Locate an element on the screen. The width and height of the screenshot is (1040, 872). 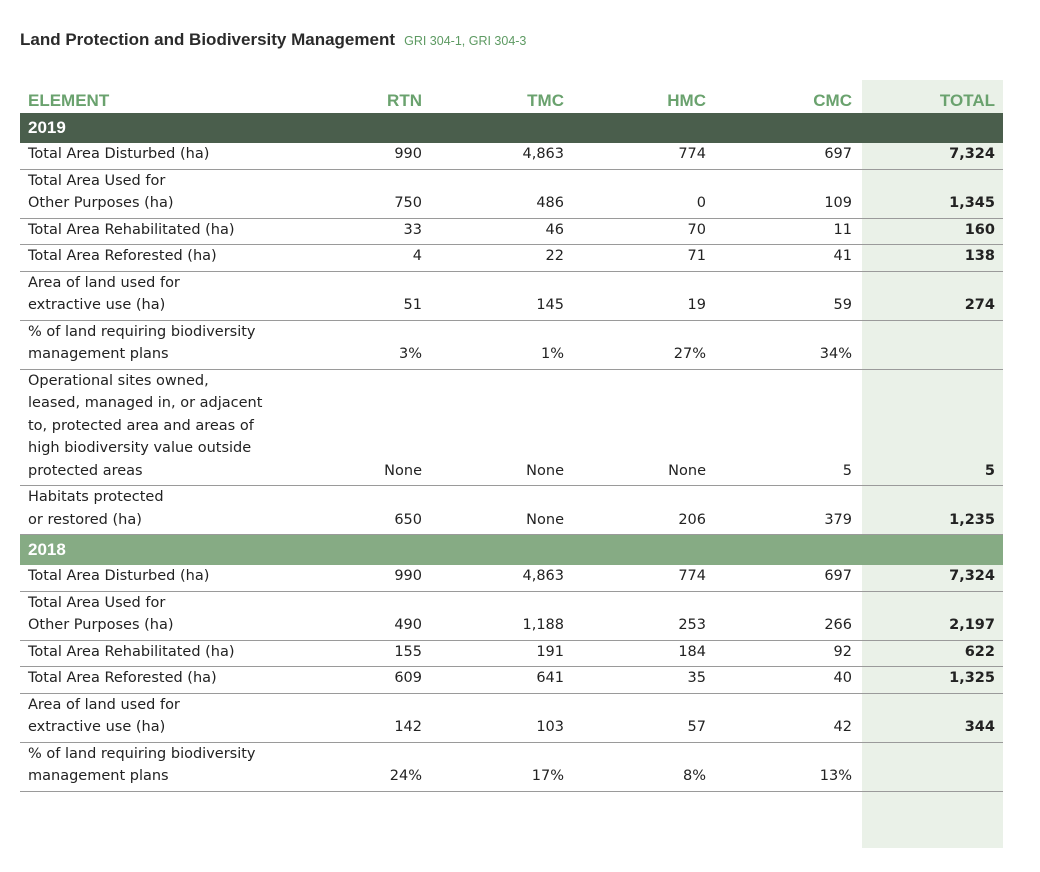
cmc-value: 379 is located at coordinates (787, 510).